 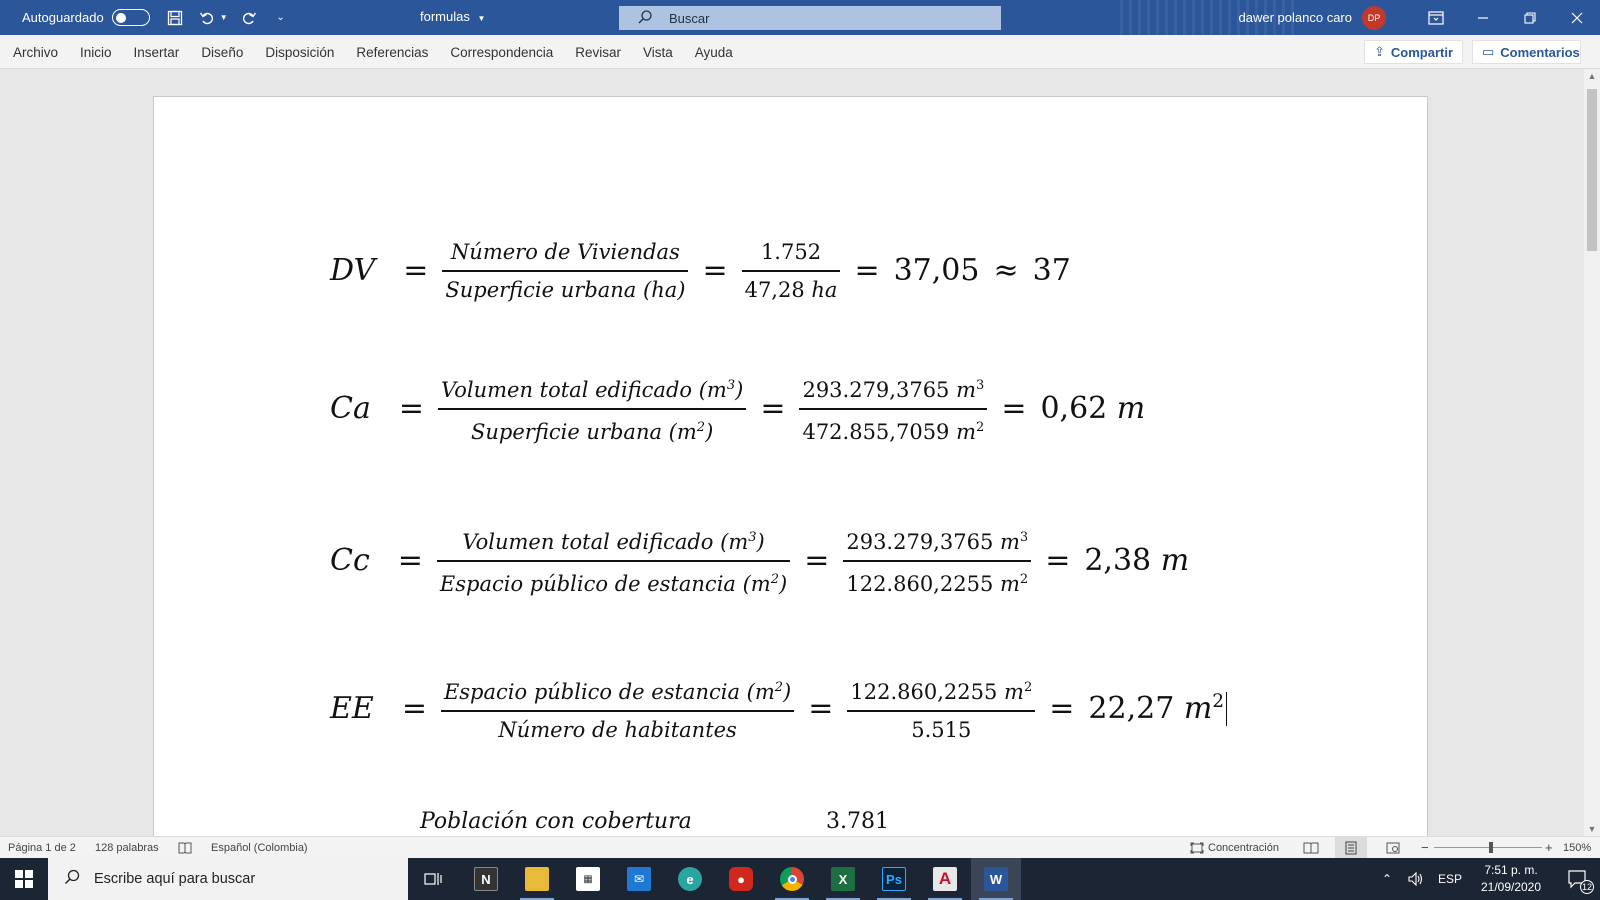 What do you see at coordinates (598, 52) in the screenshot?
I see `tab-revisar: Revisar` at bounding box center [598, 52].